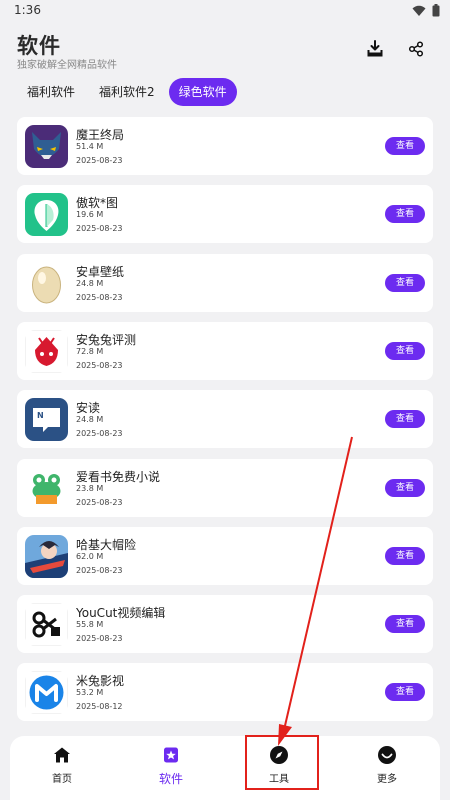 Image resolution: width=450 pixels, height=800 pixels. I want to click on tab-welfare-software-2: 福利软件2, so click(127, 92).